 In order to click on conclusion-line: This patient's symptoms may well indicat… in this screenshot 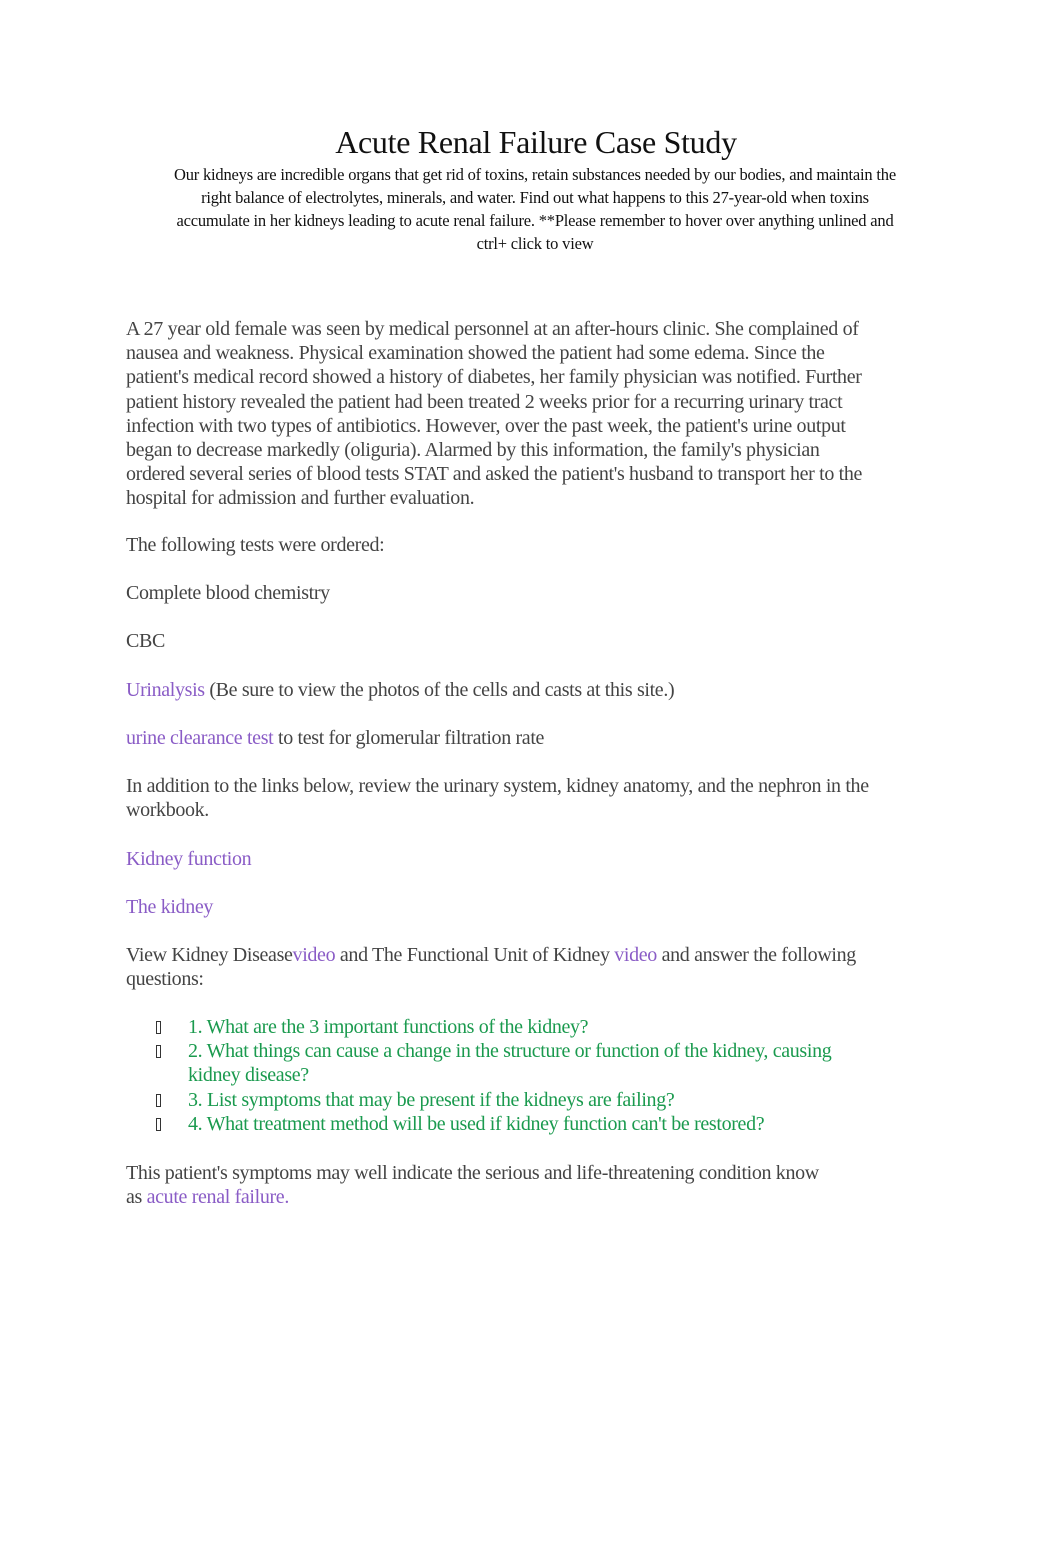, I will do `click(472, 1173)`.